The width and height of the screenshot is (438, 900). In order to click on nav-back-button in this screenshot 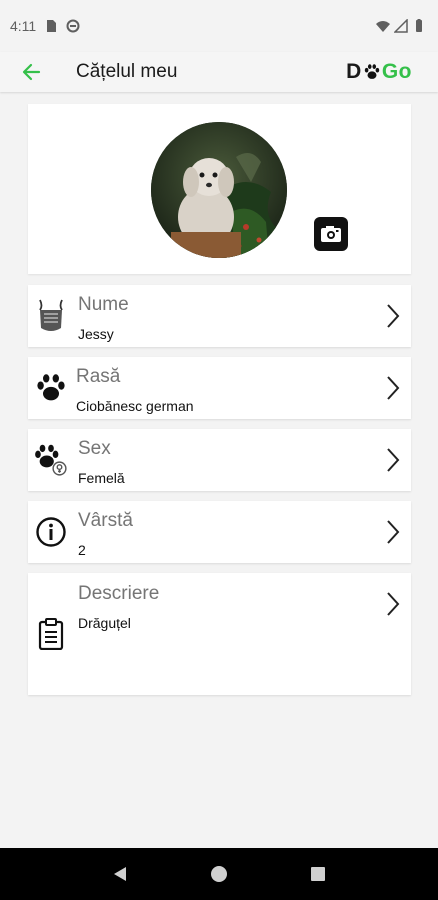, I will do `click(120, 874)`.